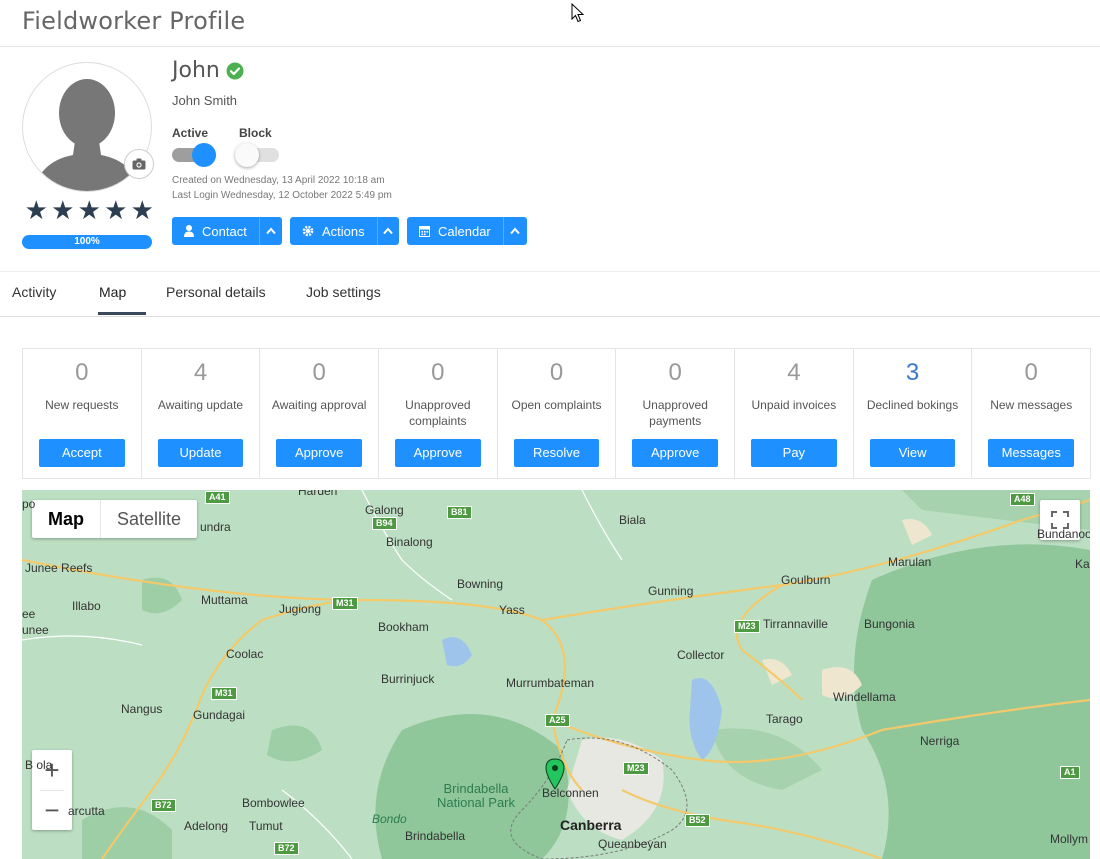 This screenshot has width=1100, height=859. I want to click on calendar-button: Calendar, so click(455, 231).